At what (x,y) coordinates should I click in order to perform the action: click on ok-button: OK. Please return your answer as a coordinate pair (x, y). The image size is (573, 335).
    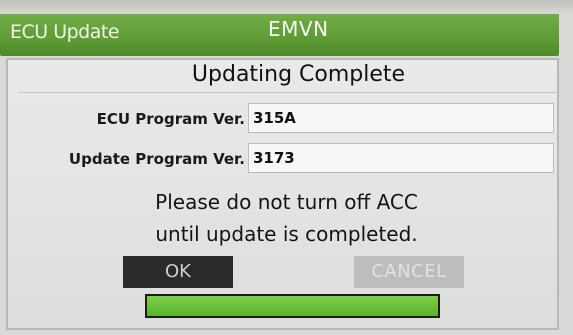
    Looking at the image, I should click on (178, 272).